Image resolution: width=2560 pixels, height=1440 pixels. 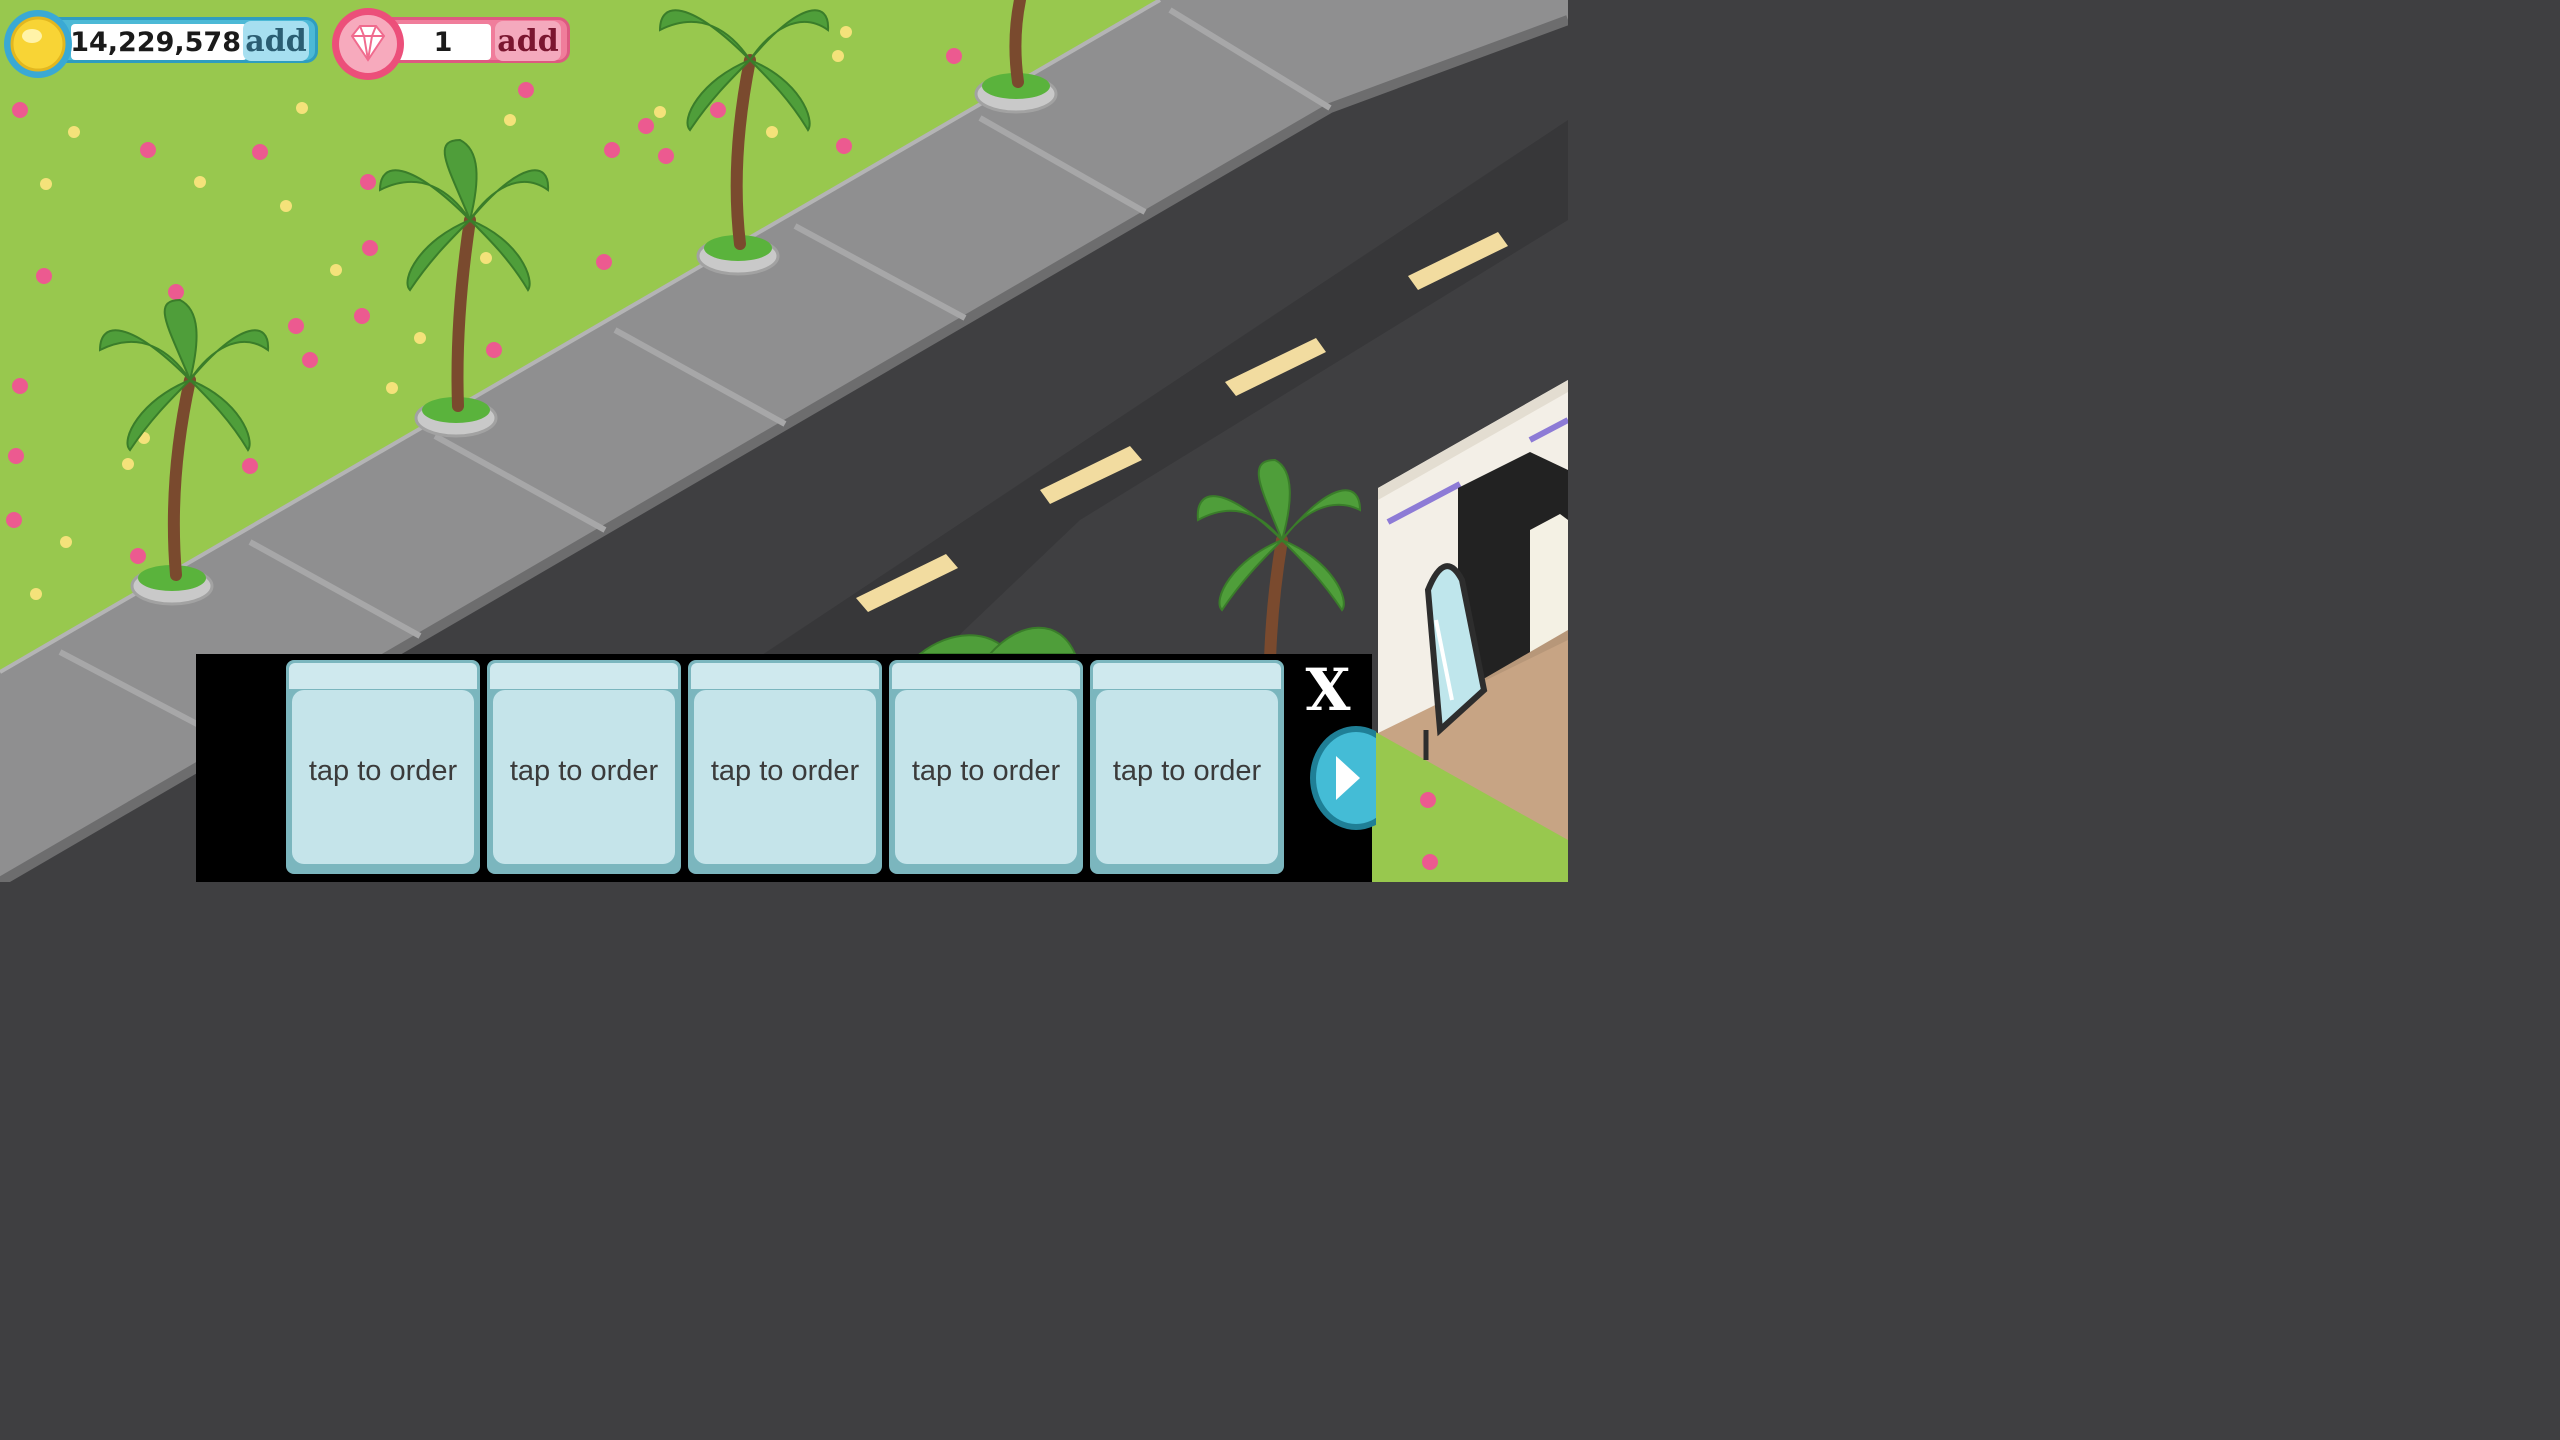 I want to click on arrow-right-icon, so click(x=1342, y=778).